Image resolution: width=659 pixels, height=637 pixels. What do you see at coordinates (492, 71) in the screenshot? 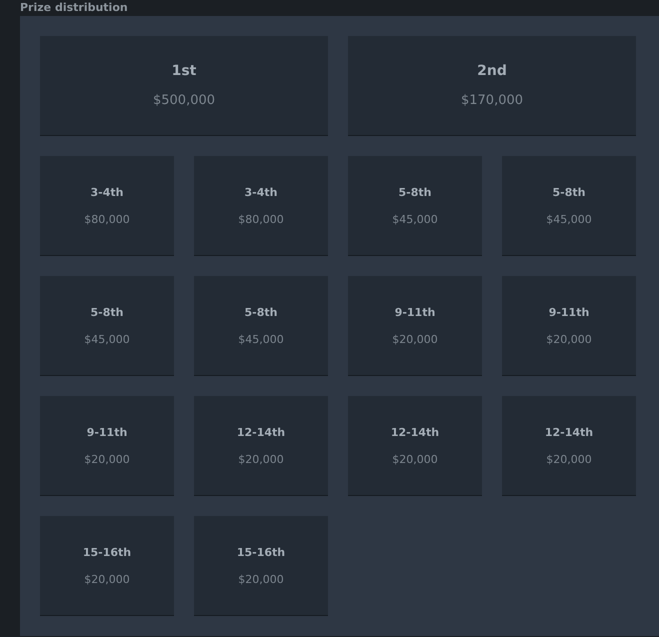
I see `place-label: 2nd` at bounding box center [492, 71].